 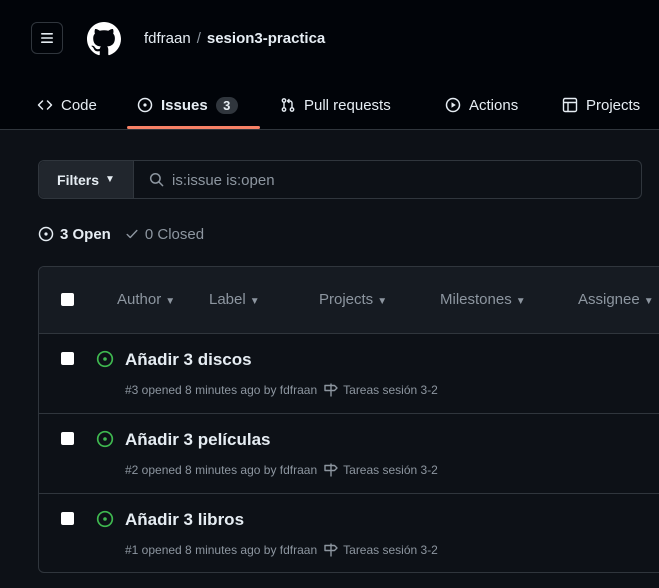 I want to click on filters-label: Filters, so click(x=78, y=179).